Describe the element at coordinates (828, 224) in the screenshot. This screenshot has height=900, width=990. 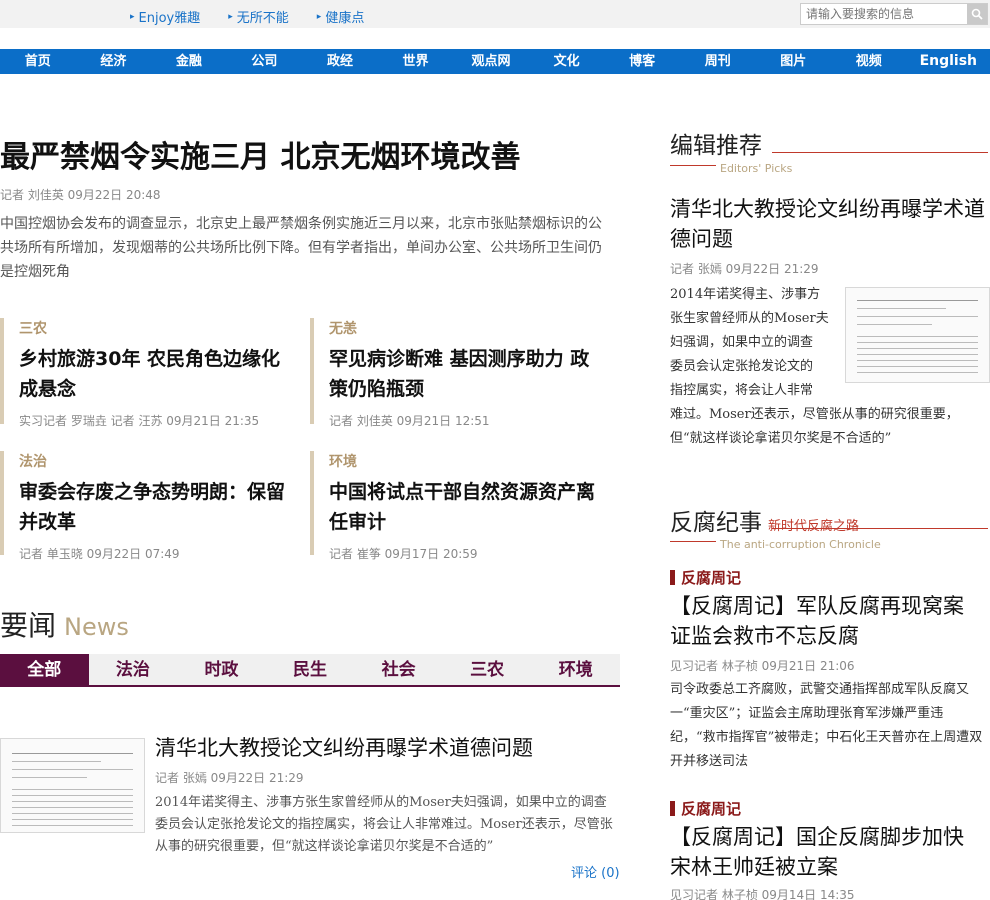
I see `editors-headline: 清华北大教授论文纠纷再曝学术道德问题` at that location.